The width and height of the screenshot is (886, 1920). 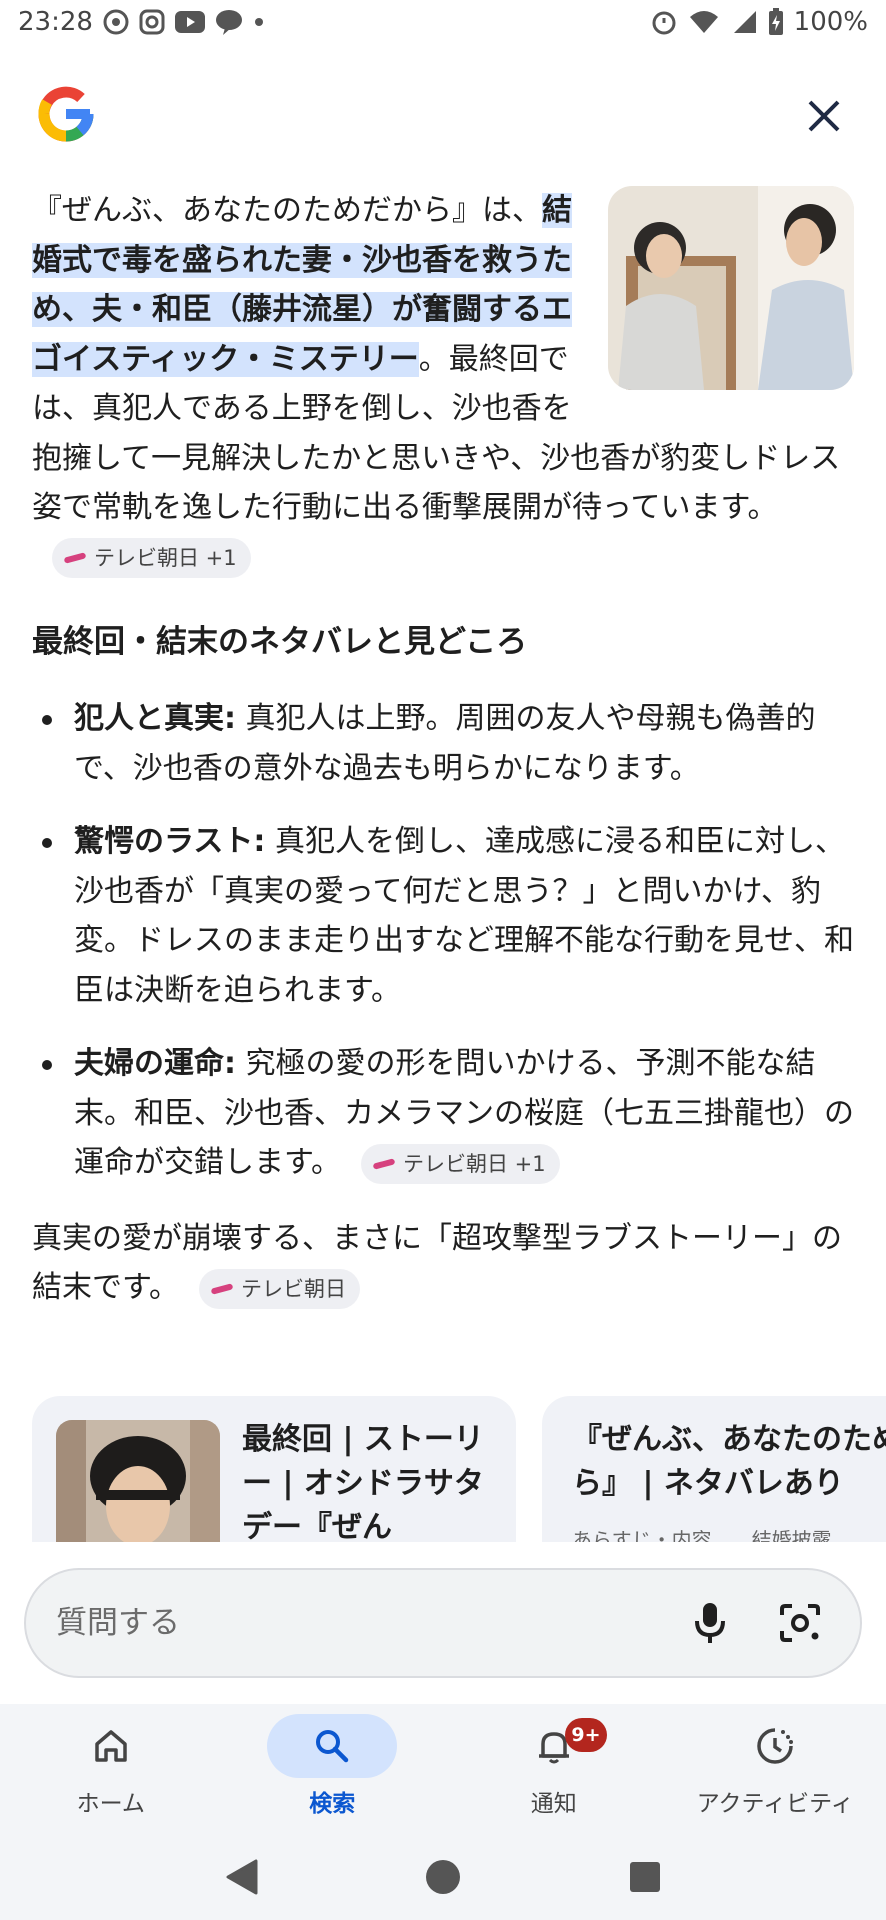 What do you see at coordinates (155, 718) in the screenshot?
I see `point-label: 犯人と真実:` at bounding box center [155, 718].